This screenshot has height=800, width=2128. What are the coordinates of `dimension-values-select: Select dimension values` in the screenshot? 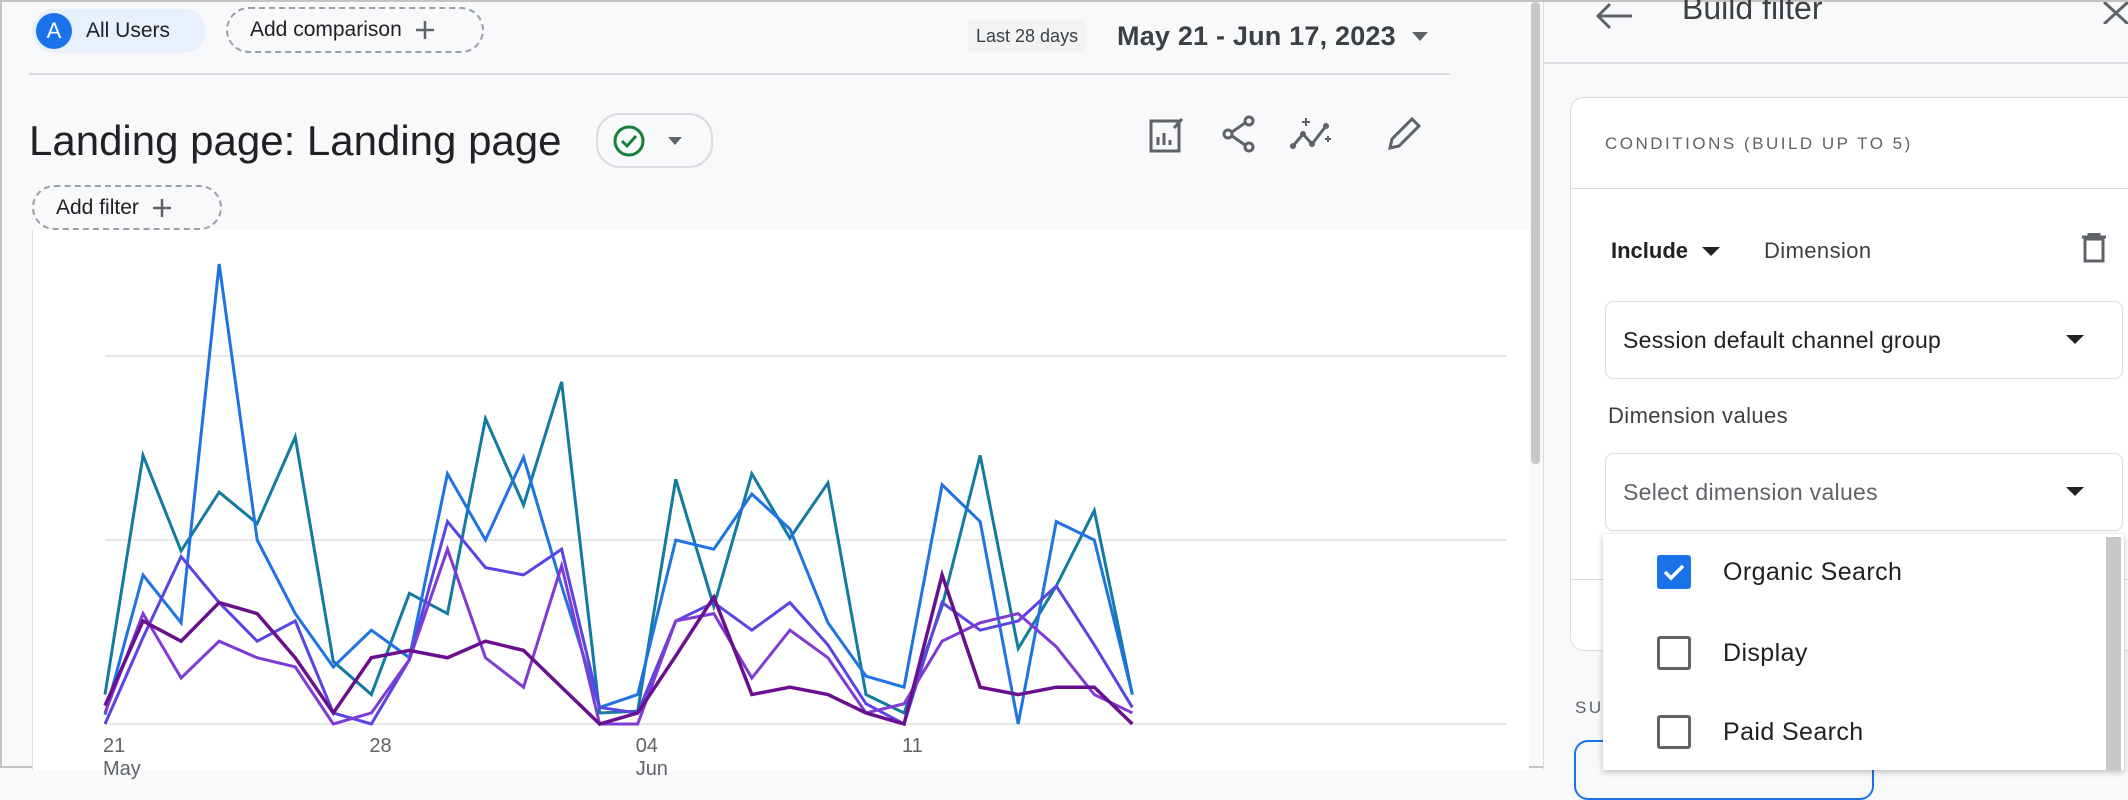 It's located at (1864, 492).